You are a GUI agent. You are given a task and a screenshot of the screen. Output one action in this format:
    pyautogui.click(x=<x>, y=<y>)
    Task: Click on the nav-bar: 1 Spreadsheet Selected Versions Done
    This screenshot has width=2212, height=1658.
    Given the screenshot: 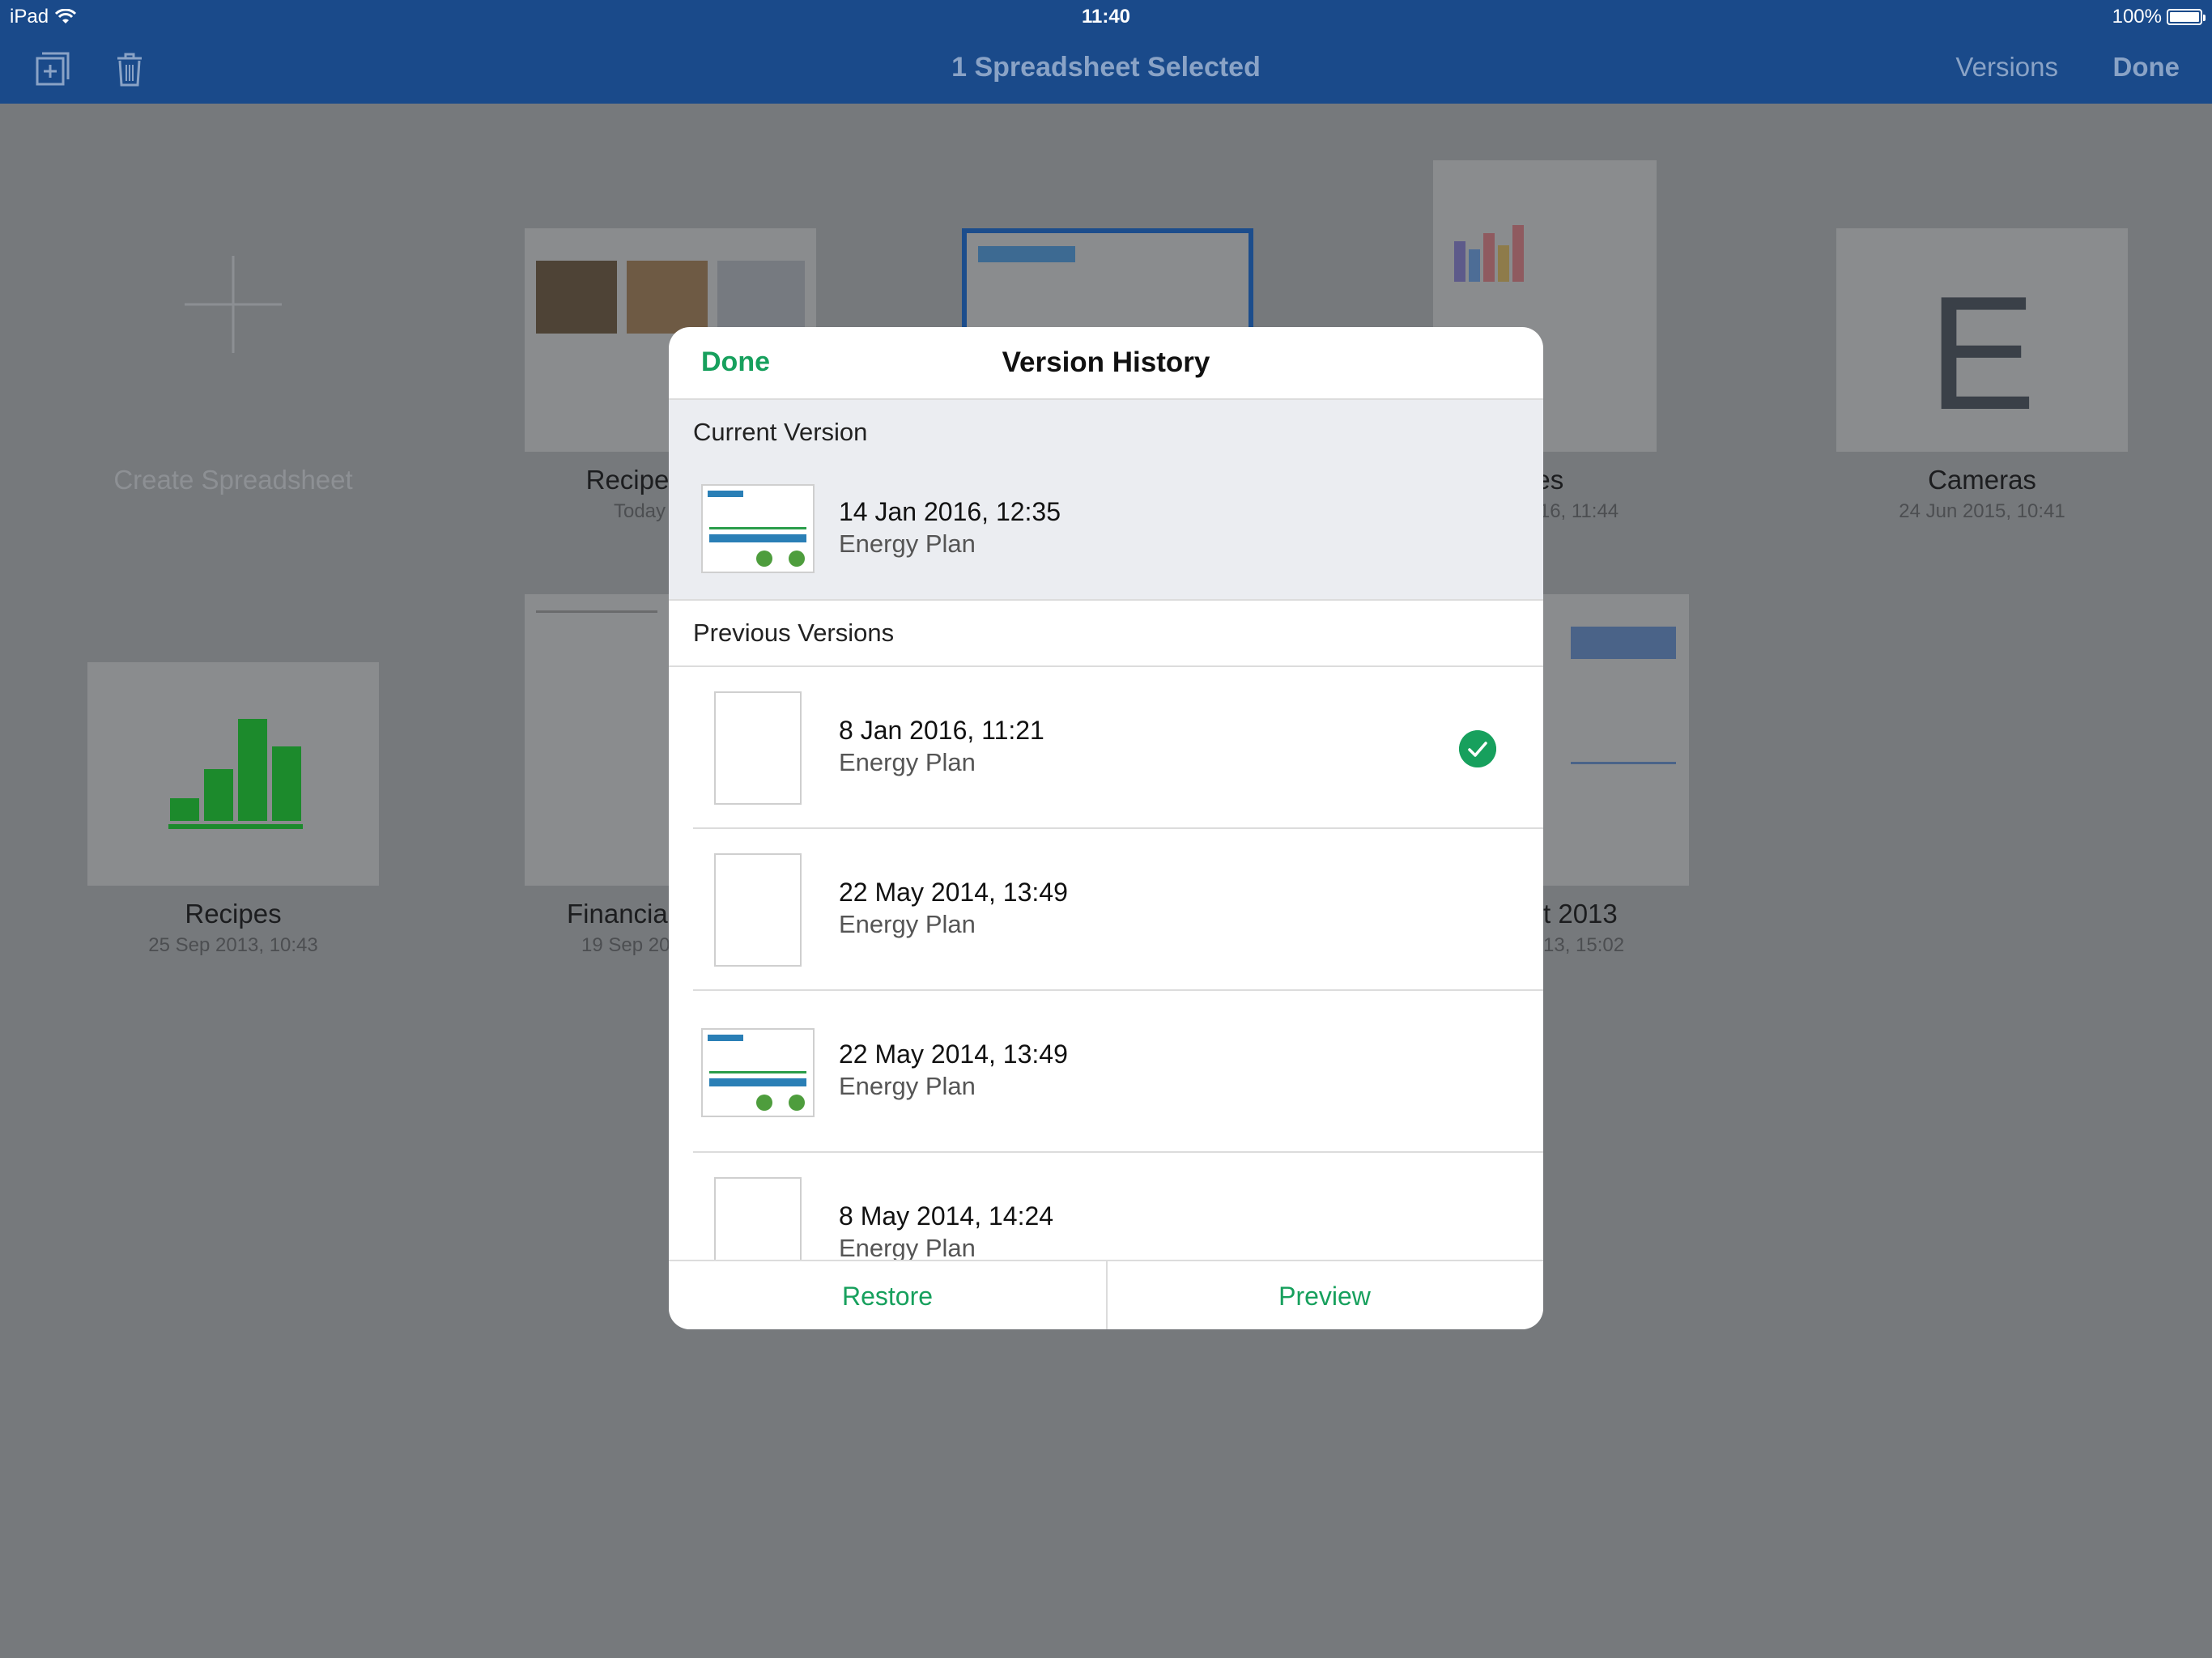 What is the action you would take?
    pyautogui.click(x=1106, y=69)
    